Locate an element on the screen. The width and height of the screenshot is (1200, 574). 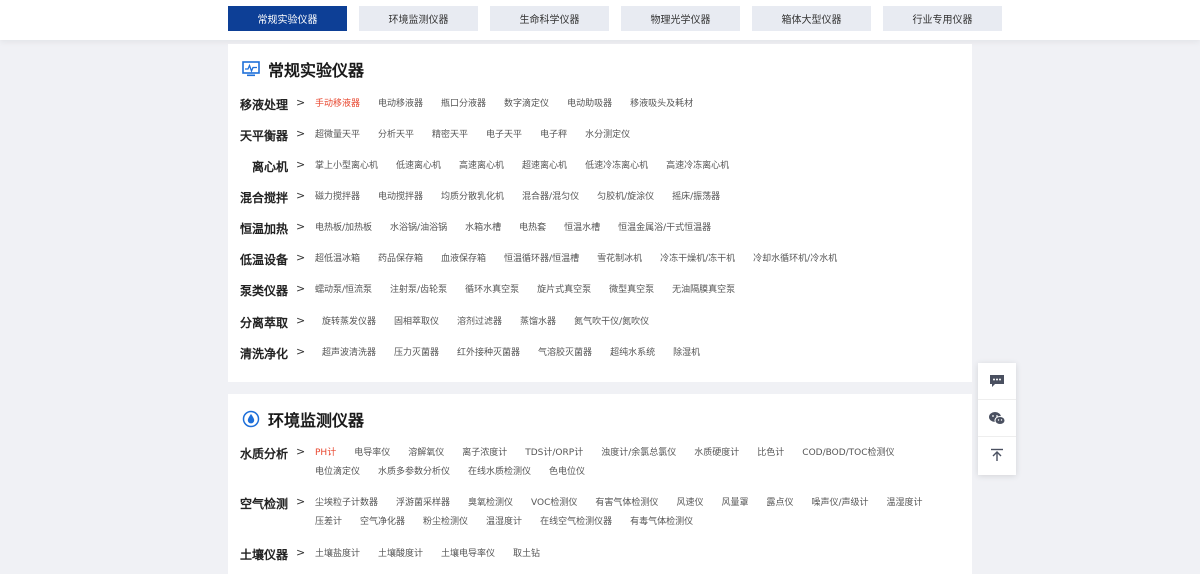
back-to-top-button is located at coordinates (997, 455).